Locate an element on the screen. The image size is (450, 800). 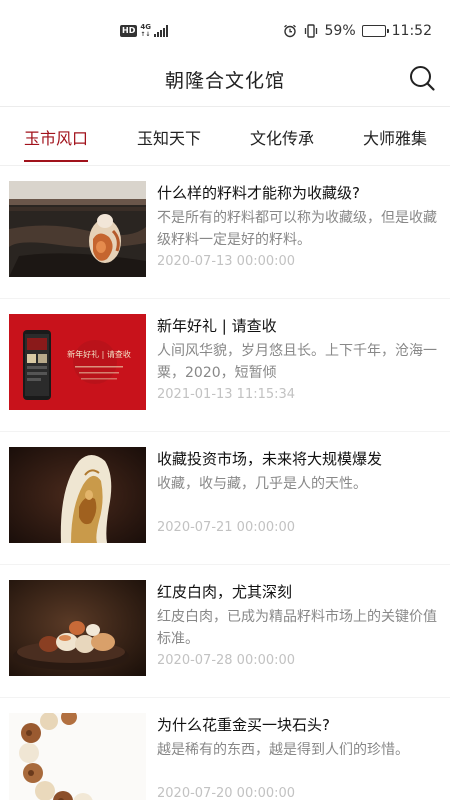
vibrate-icon is located at coordinates (310, 31).